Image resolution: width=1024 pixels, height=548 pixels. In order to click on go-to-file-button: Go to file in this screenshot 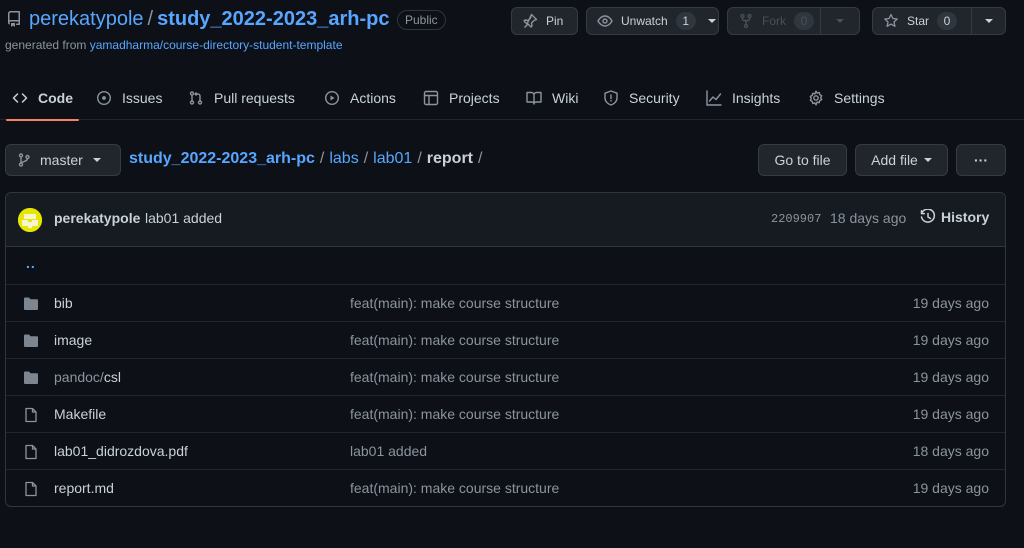, I will do `click(802, 160)`.